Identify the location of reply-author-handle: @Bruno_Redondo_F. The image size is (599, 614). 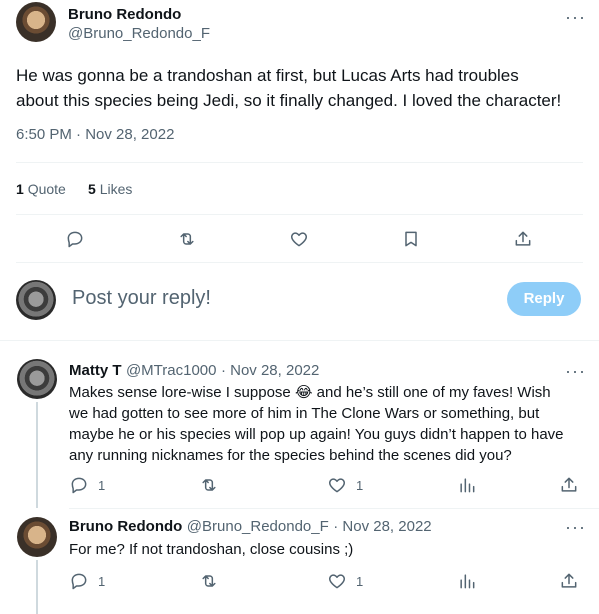
(258, 526).